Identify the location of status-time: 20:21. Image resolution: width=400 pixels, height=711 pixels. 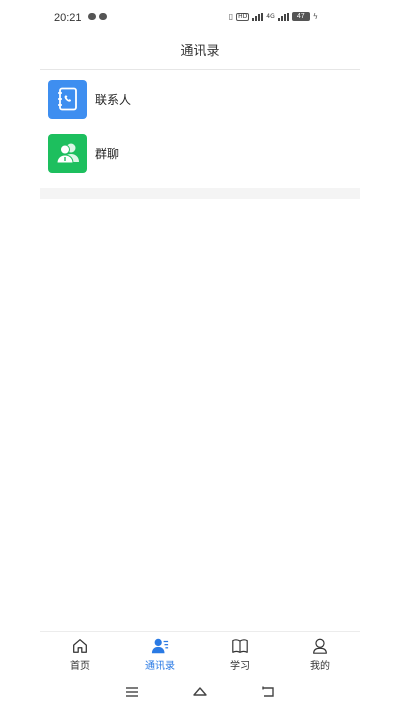
(68, 18).